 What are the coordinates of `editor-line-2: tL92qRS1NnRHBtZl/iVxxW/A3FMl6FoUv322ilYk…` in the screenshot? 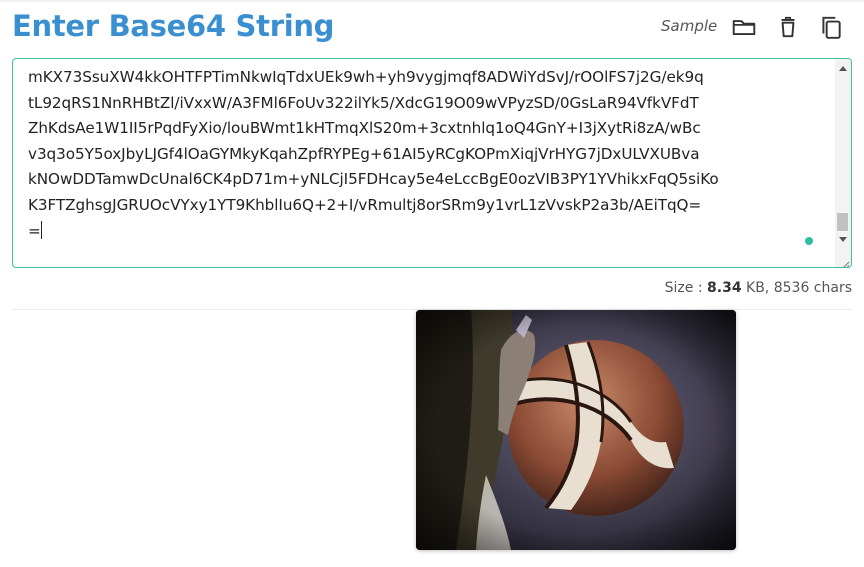 It's located at (363, 102).